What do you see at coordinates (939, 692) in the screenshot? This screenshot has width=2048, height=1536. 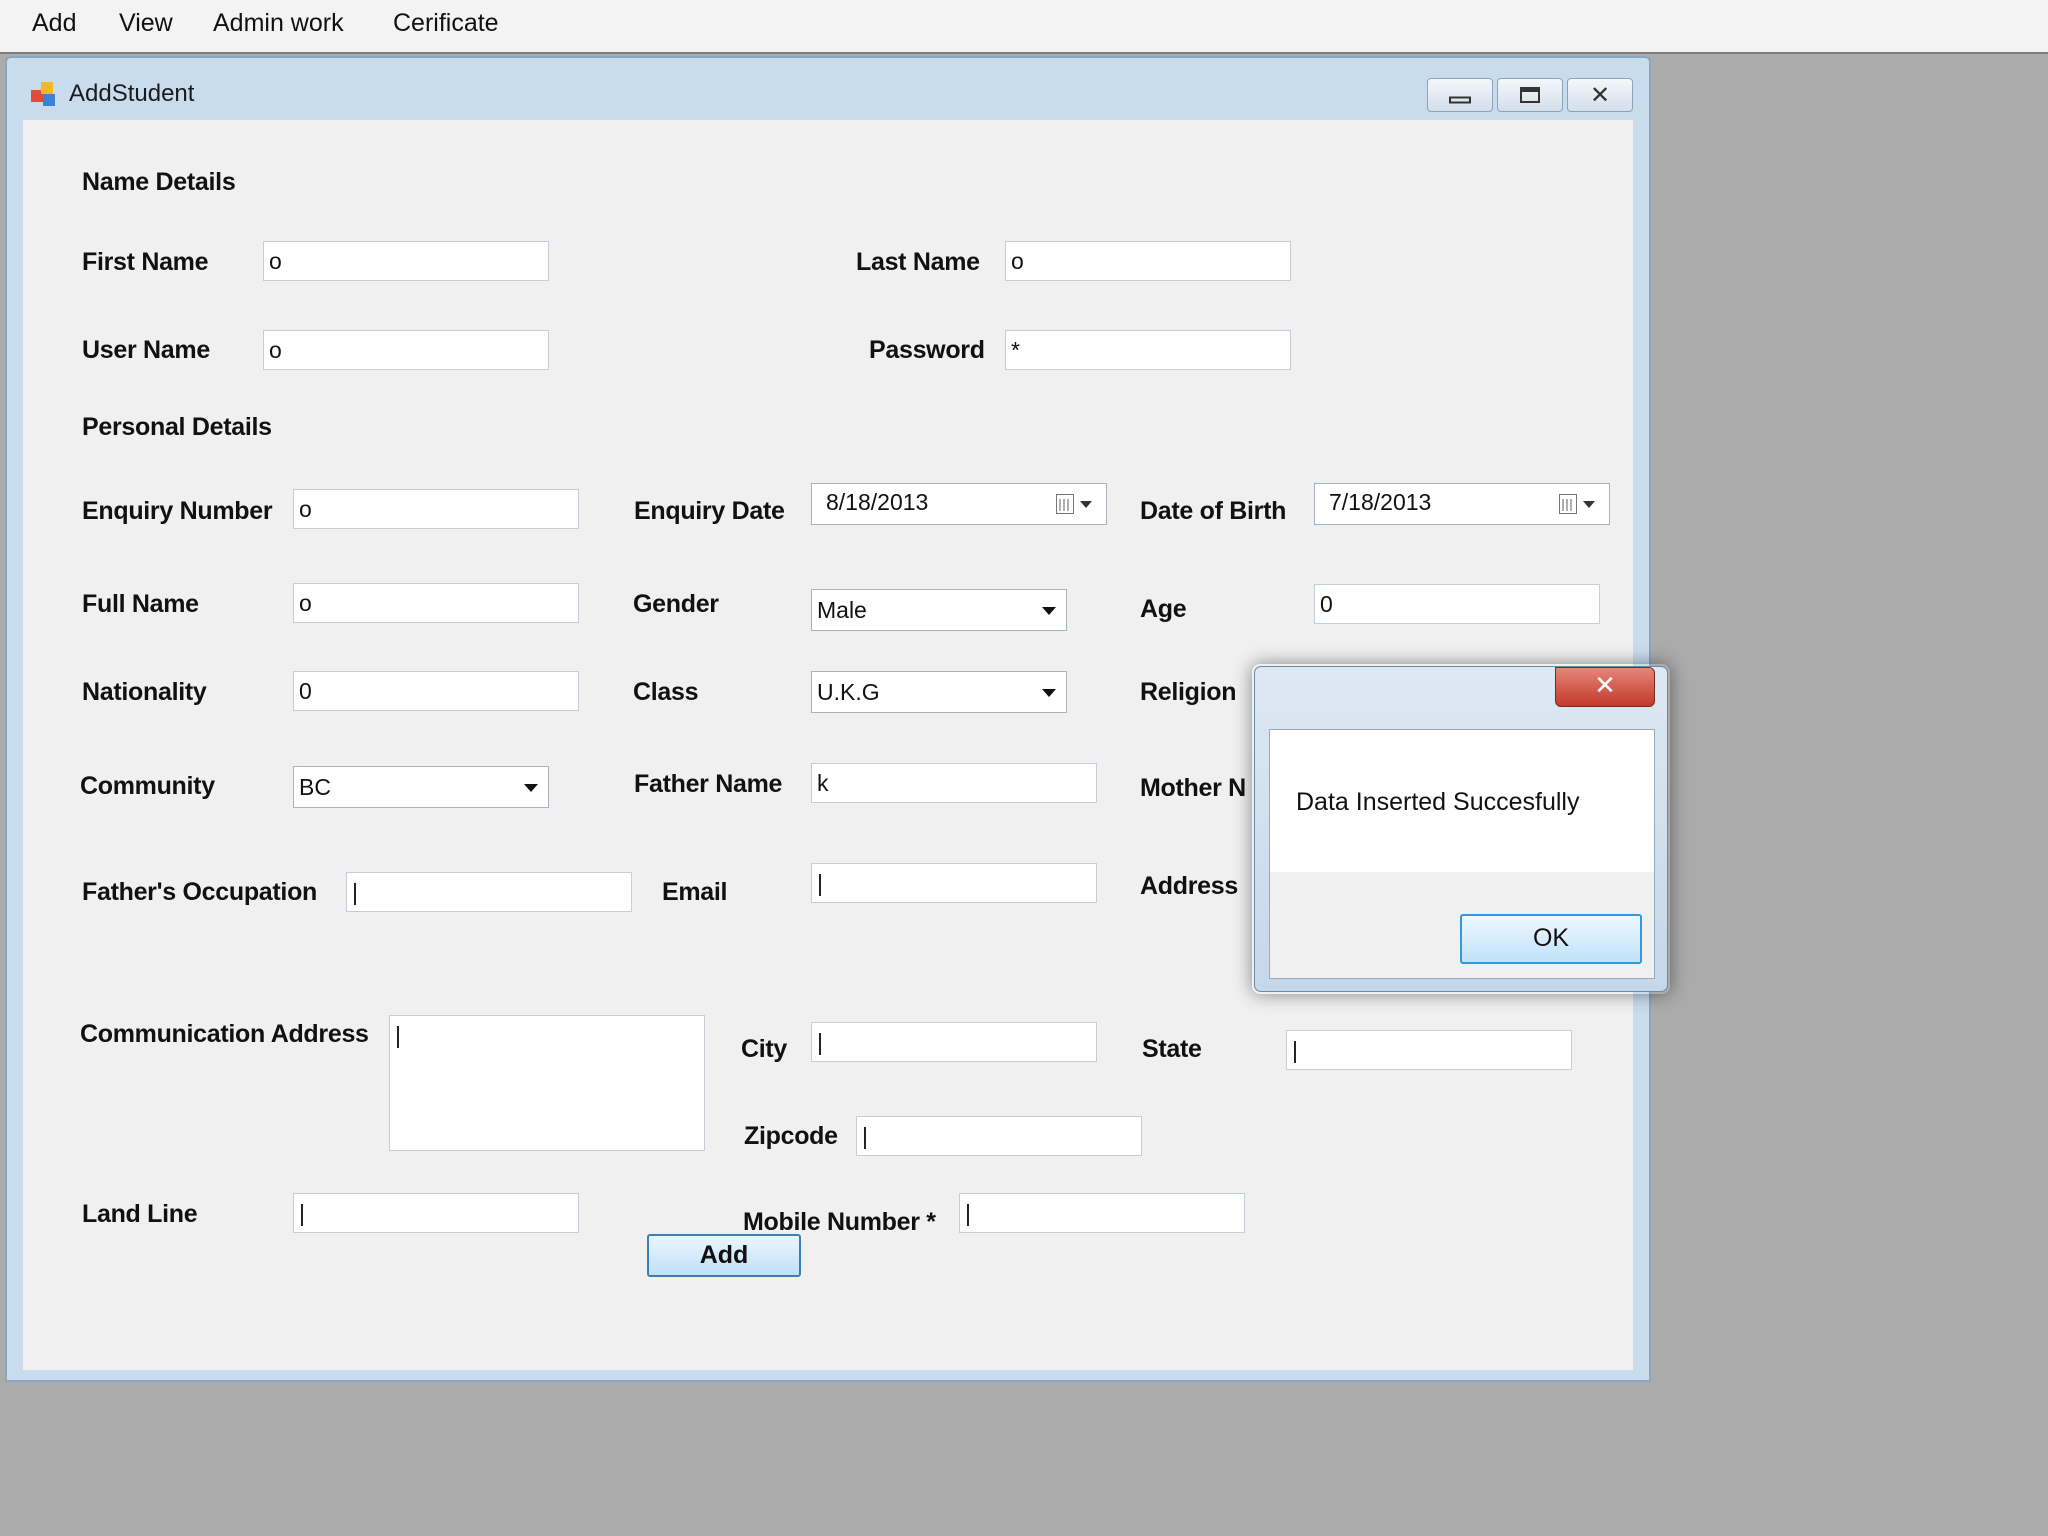 I see `class-select: U.K.G` at bounding box center [939, 692].